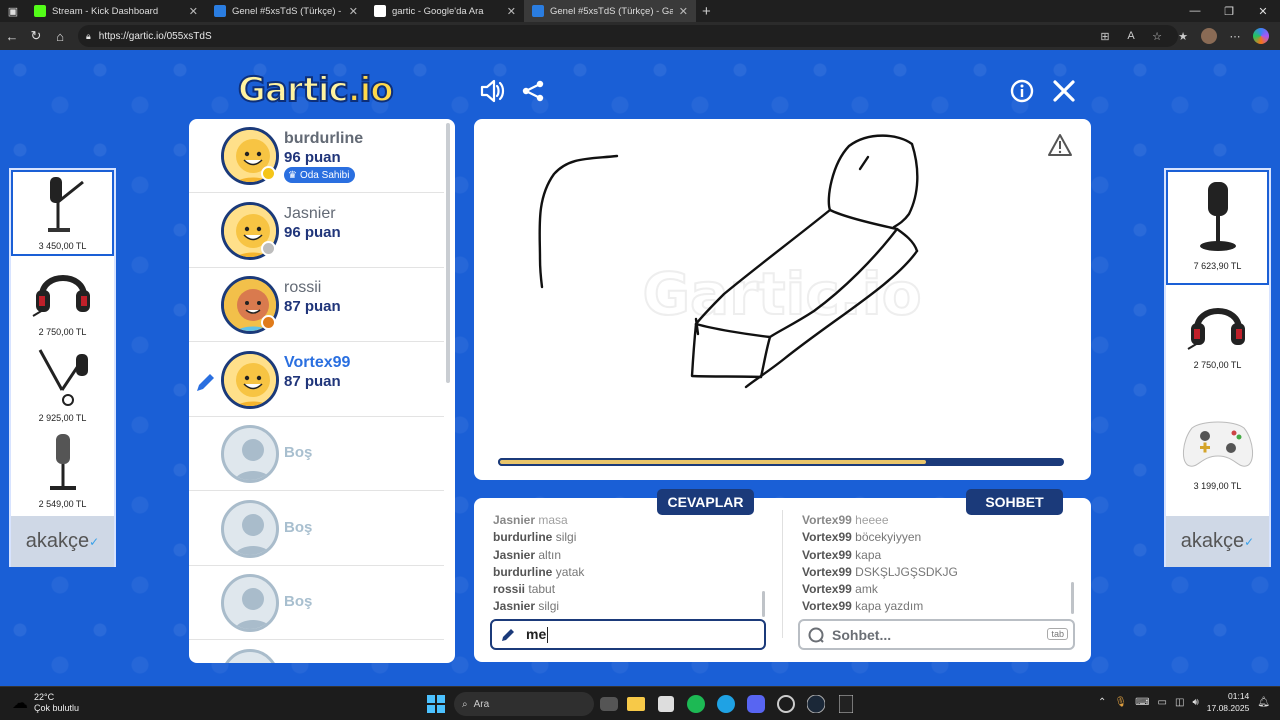 The width and height of the screenshot is (1280, 720). What do you see at coordinates (1064, 91) in the screenshot?
I see `close-room-icon` at bounding box center [1064, 91].